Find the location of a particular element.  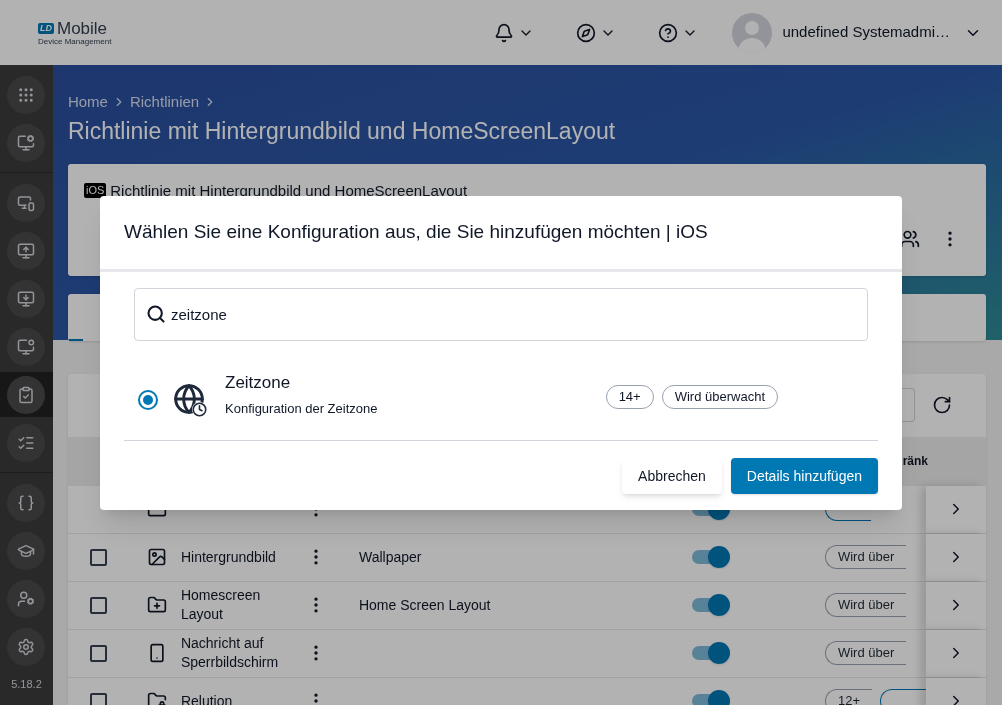

braces-icon is located at coordinates (26, 502).